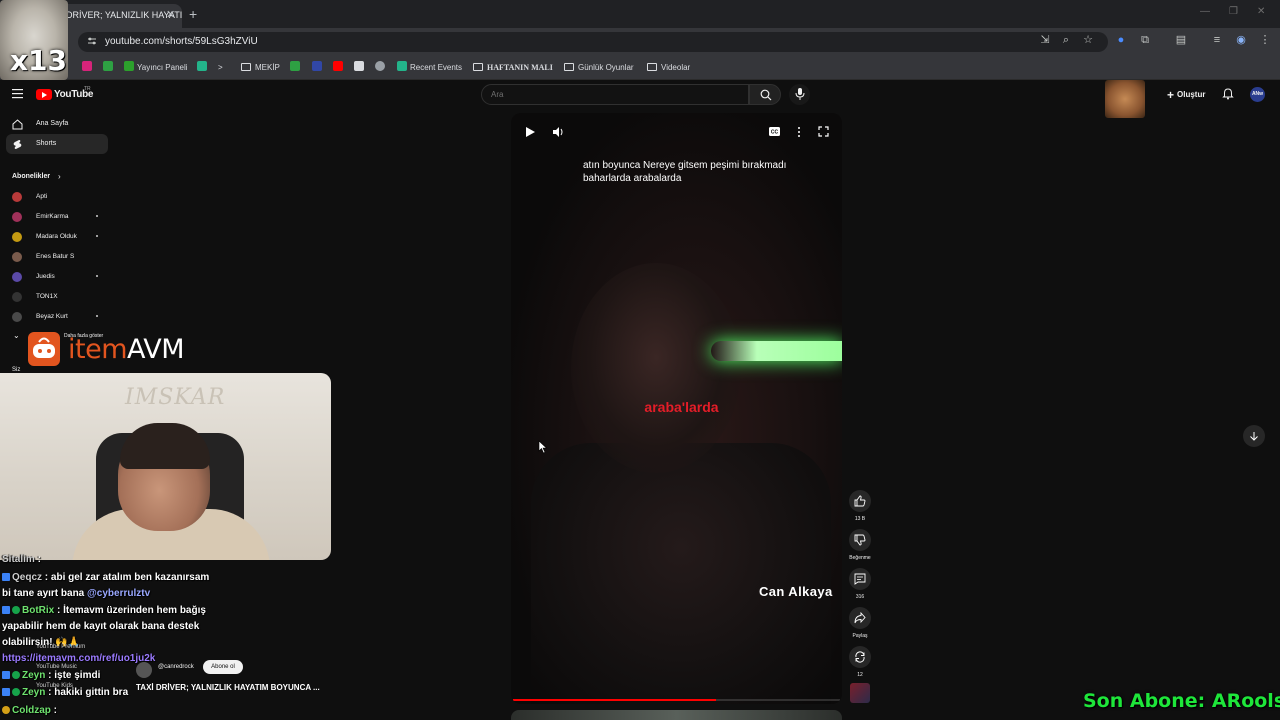 Image resolution: width=1280 pixels, height=720 pixels. I want to click on bookmark-blue-icon, so click(318, 68).